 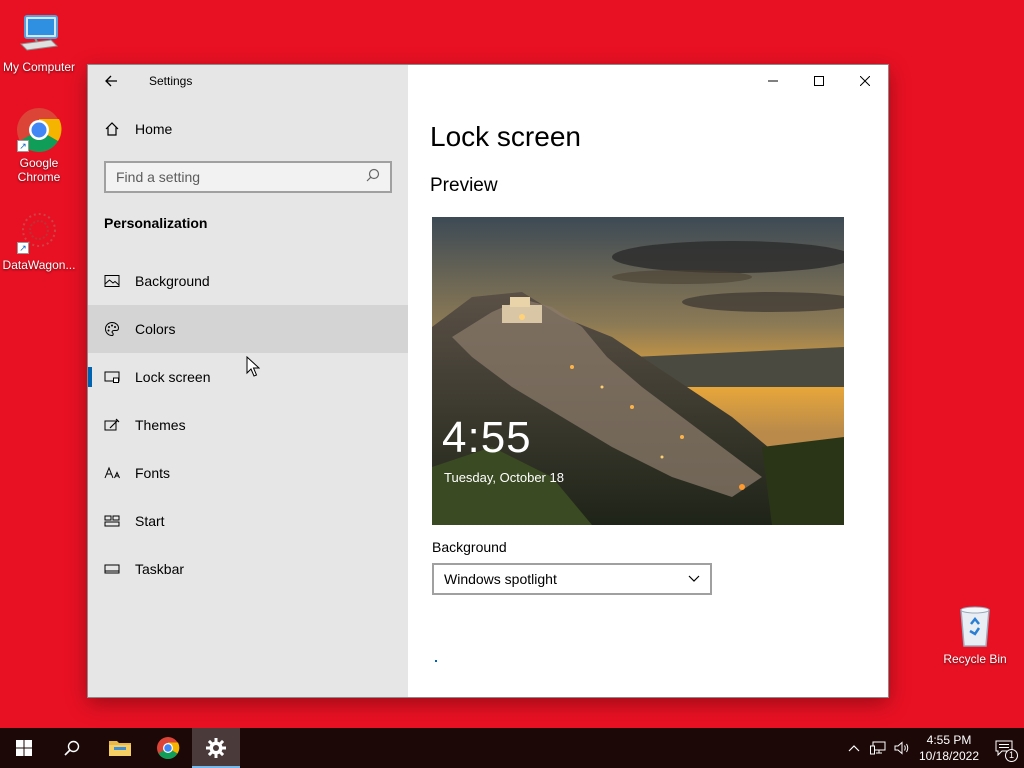 I want to click on desktop-icon-label: Recycle Bin, so click(x=975, y=659).